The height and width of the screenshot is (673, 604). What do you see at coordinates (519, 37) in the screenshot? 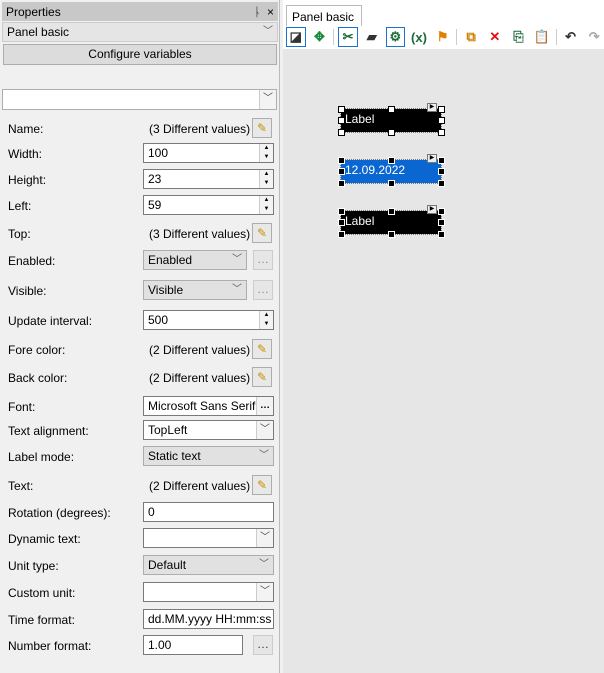
I see `copy-icon: ⎘` at bounding box center [519, 37].